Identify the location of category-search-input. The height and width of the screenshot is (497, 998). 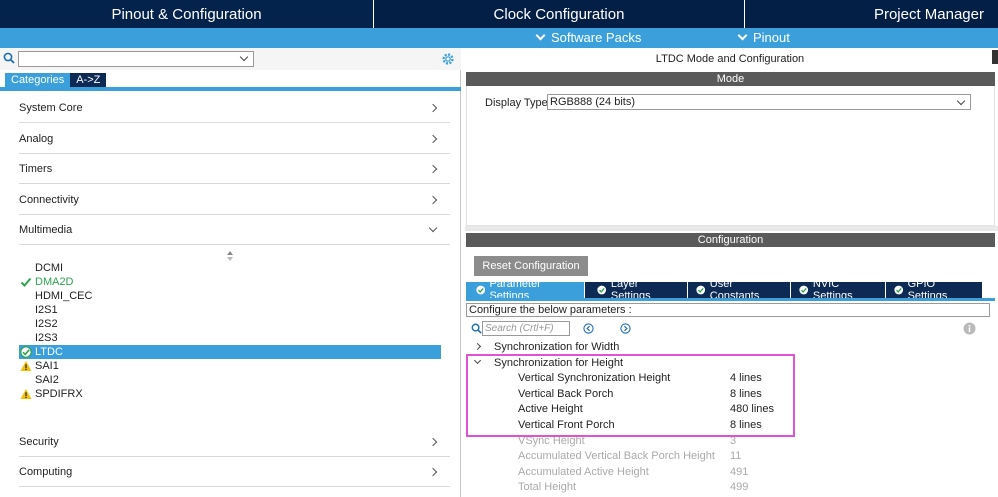
(136, 59).